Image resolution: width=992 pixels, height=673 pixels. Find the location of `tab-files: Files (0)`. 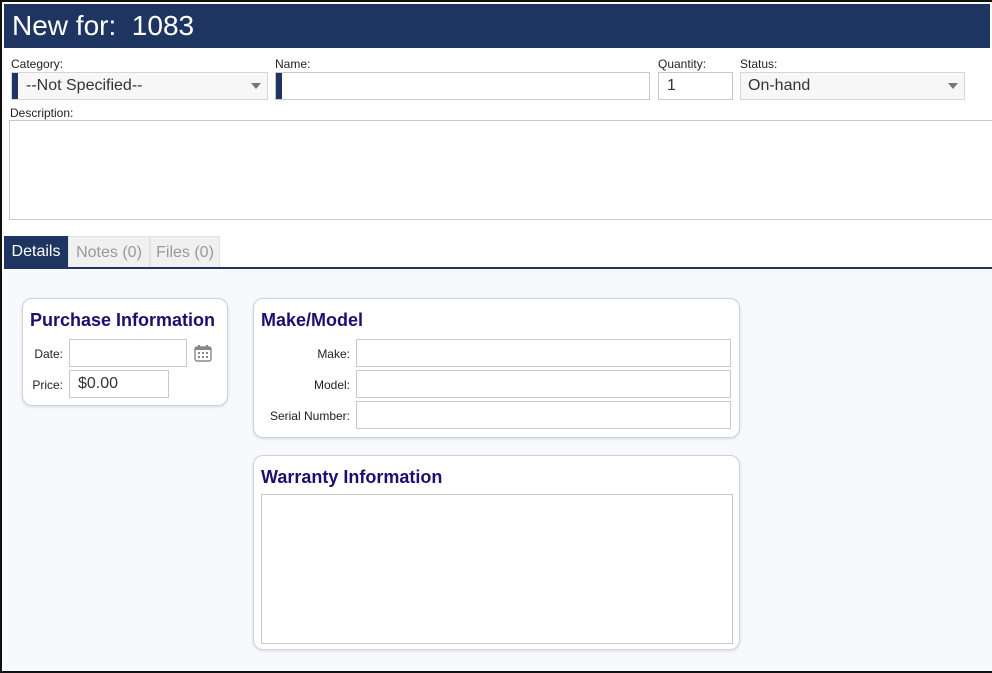

tab-files: Files (0) is located at coordinates (185, 252).